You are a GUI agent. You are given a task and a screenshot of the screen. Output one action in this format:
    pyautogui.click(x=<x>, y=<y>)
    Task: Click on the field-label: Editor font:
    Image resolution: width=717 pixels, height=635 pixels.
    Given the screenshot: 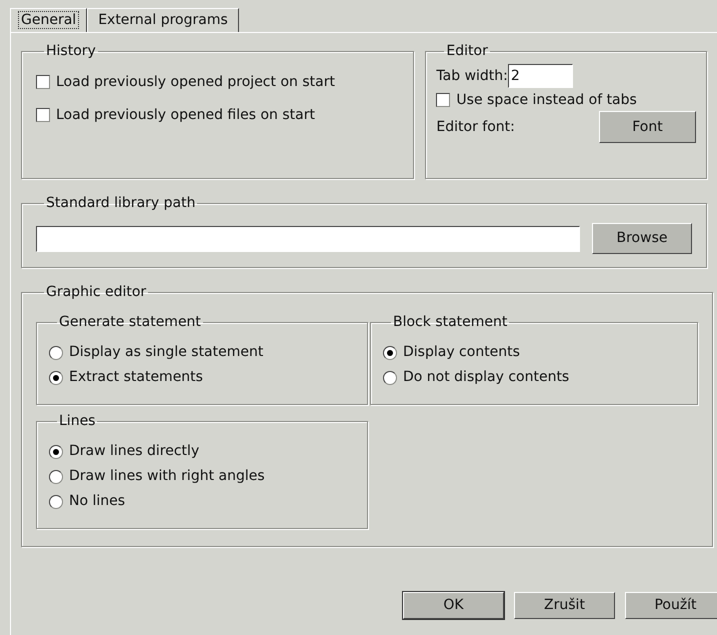 What is the action you would take?
    pyautogui.click(x=475, y=127)
    